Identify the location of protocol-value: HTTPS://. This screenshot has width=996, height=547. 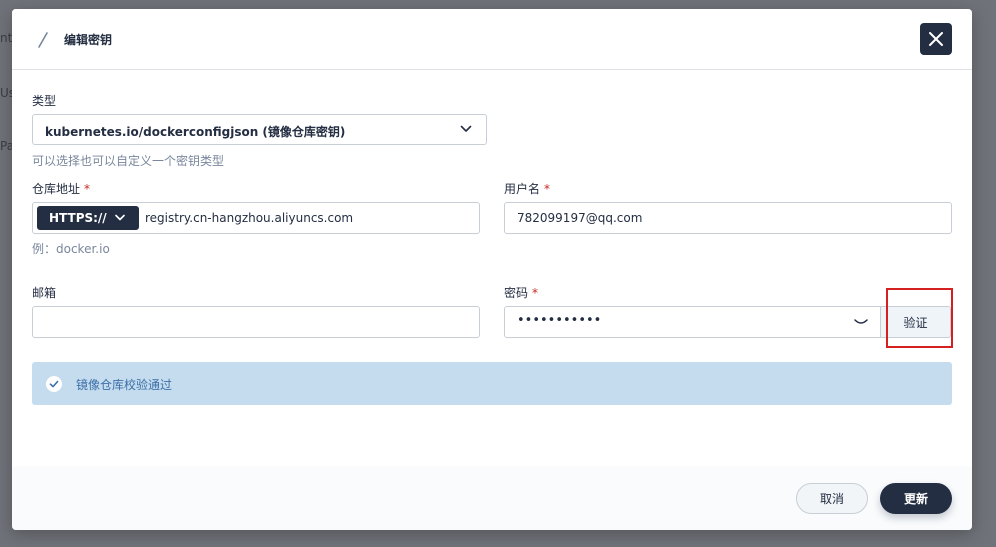
(78, 218).